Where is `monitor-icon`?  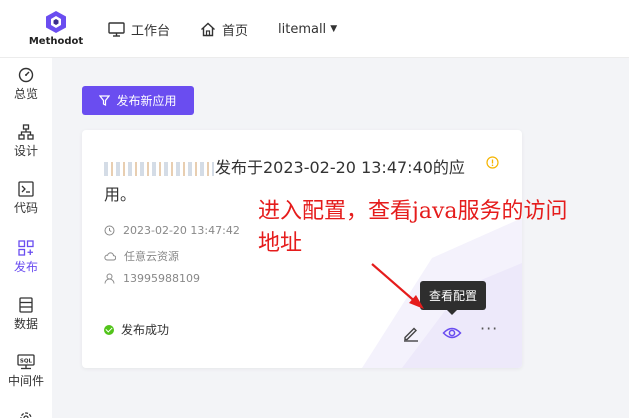 monitor-icon is located at coordinates (116, 29).